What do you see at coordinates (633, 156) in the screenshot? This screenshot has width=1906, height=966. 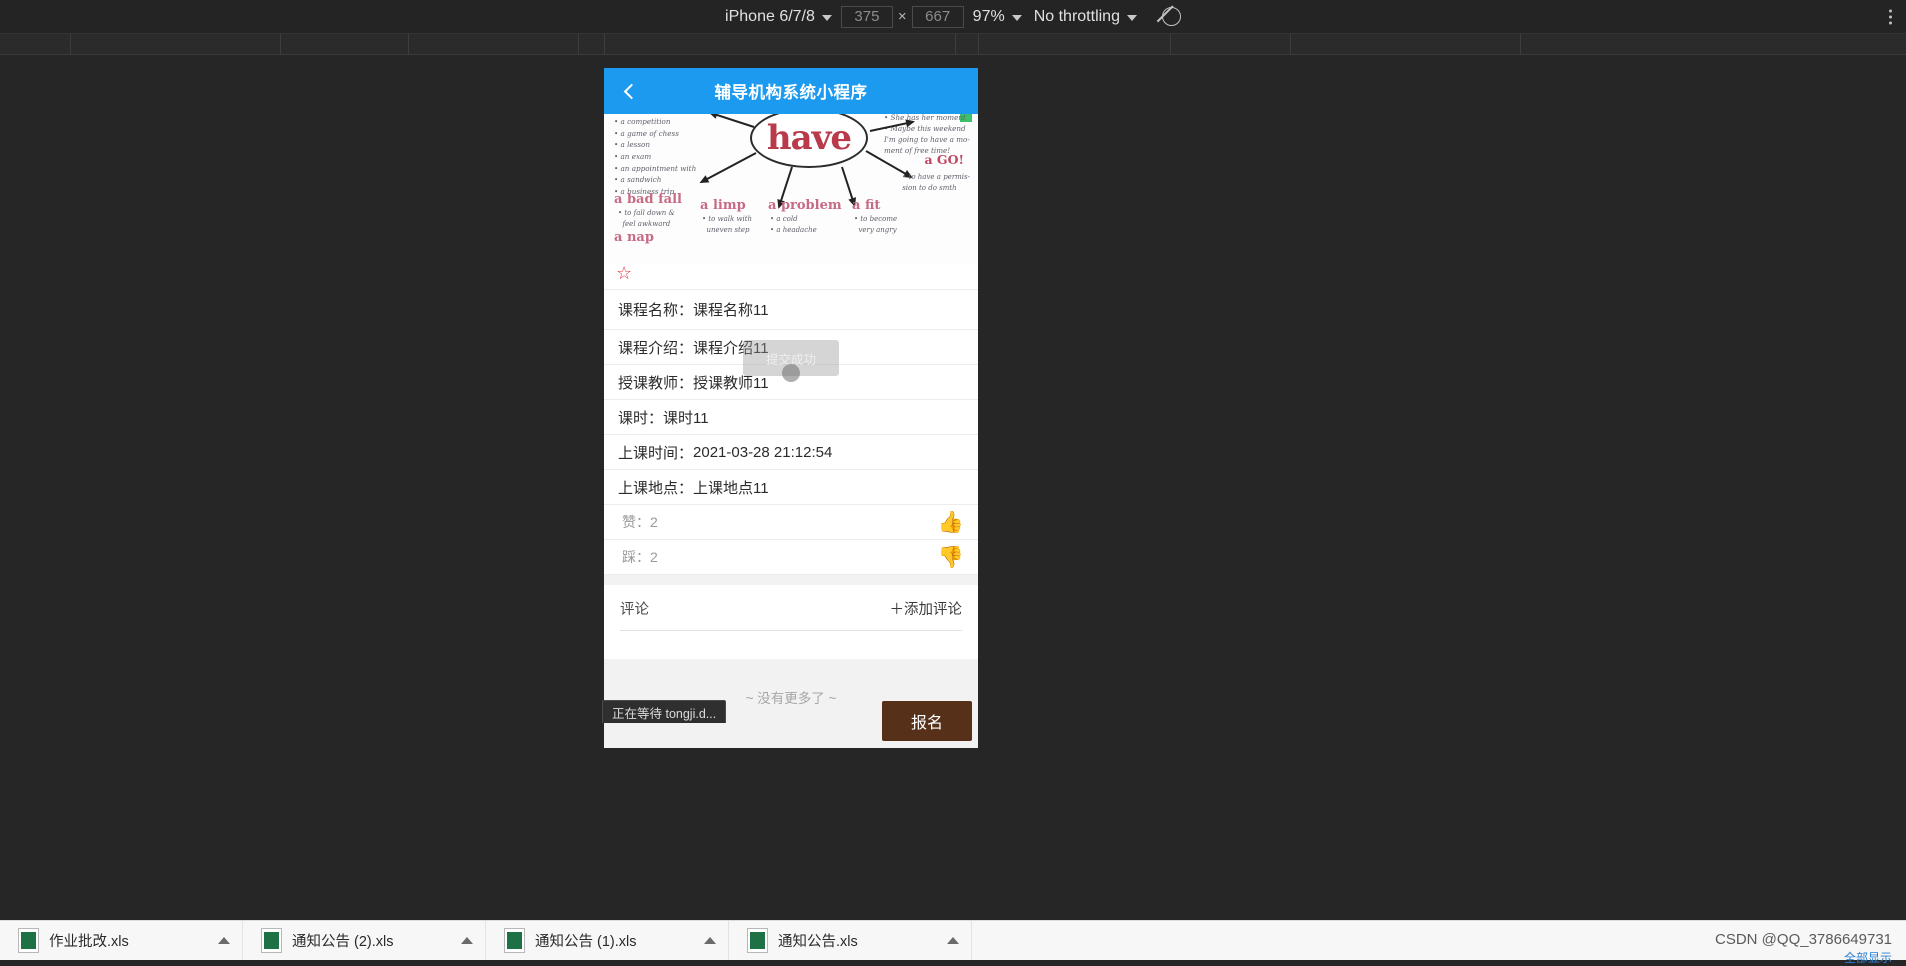 I see `banner-left-item: • an exam` at bounding box center [633, 156].